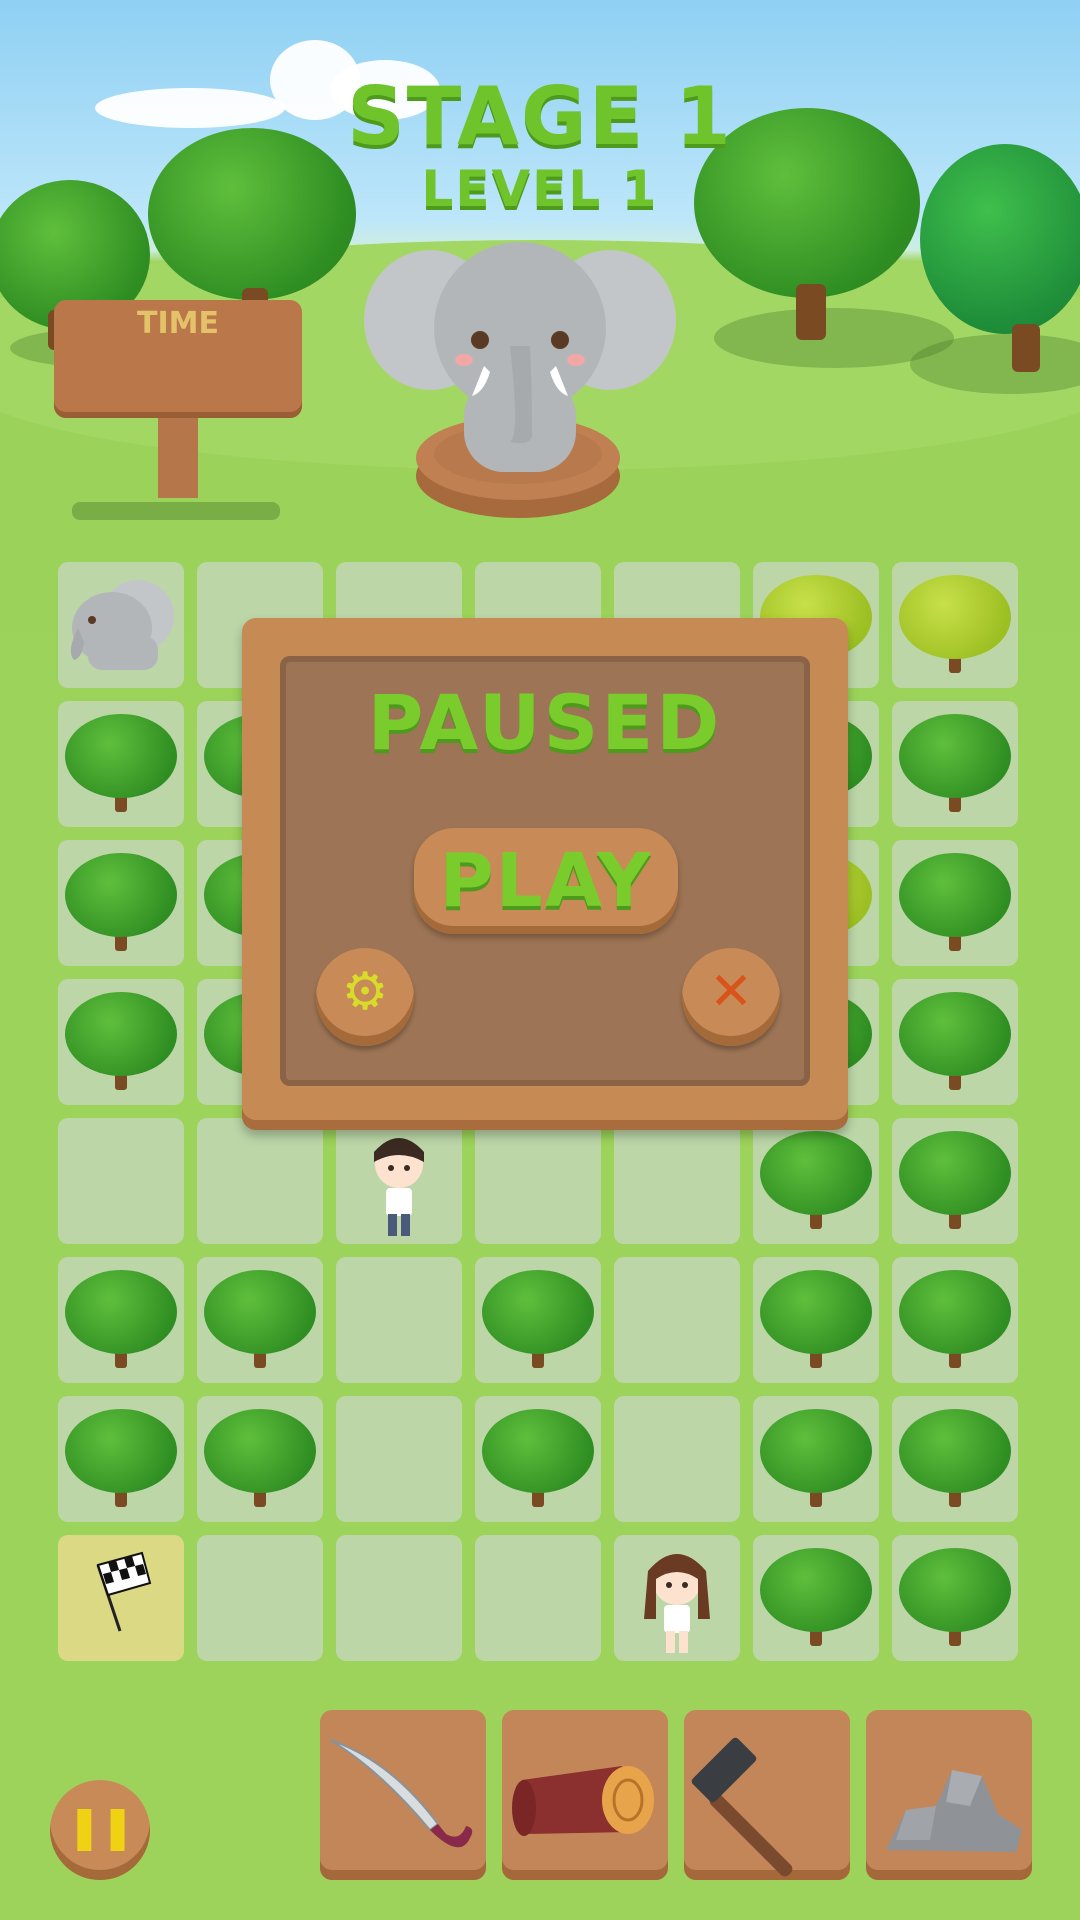 The height and width of the screenshot is (1920, 1080). I want to click on rocks-icon, so click(954, 1811).